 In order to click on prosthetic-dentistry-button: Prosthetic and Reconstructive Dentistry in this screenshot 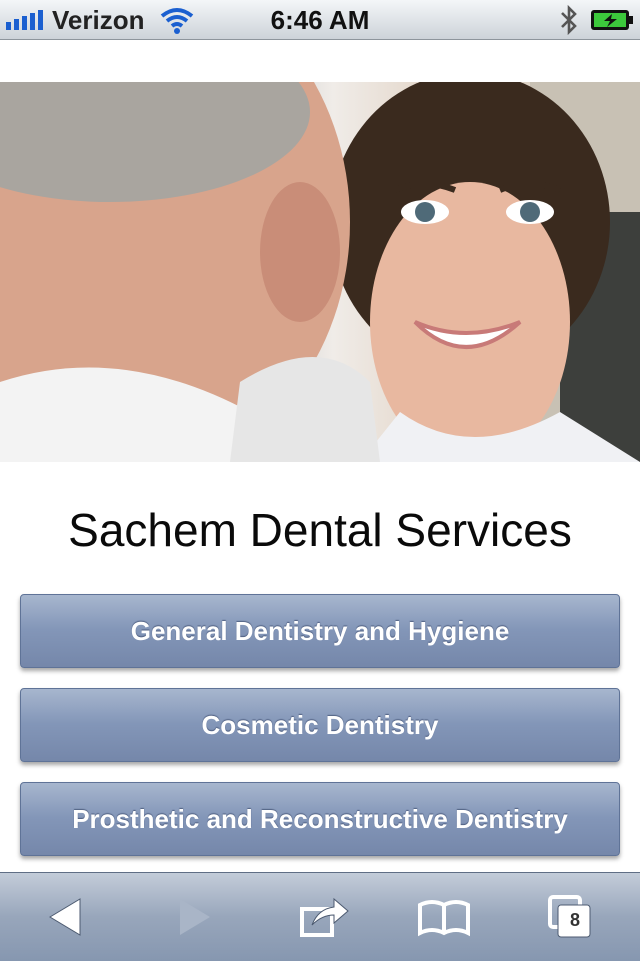, I will do `click(320, 819)`.